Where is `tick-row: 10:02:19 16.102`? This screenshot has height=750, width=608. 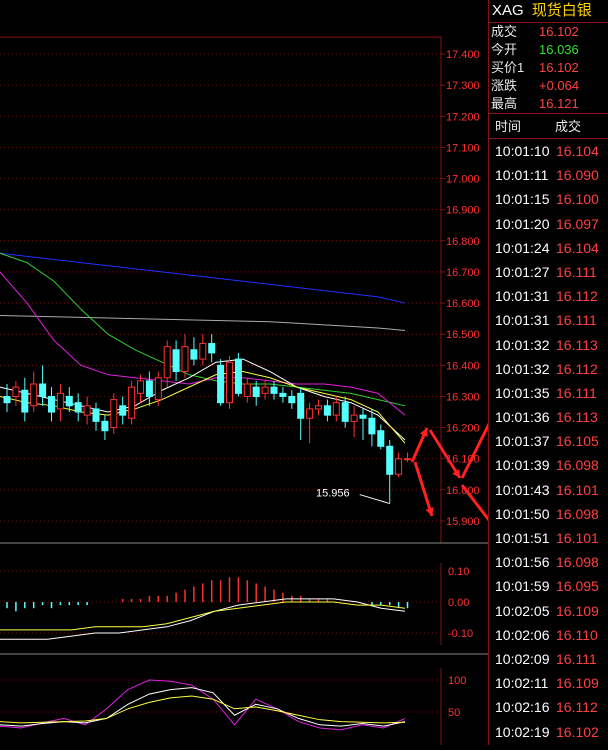 tick-row: 10:02:19 16.102 is located at coordinates (548, 732).